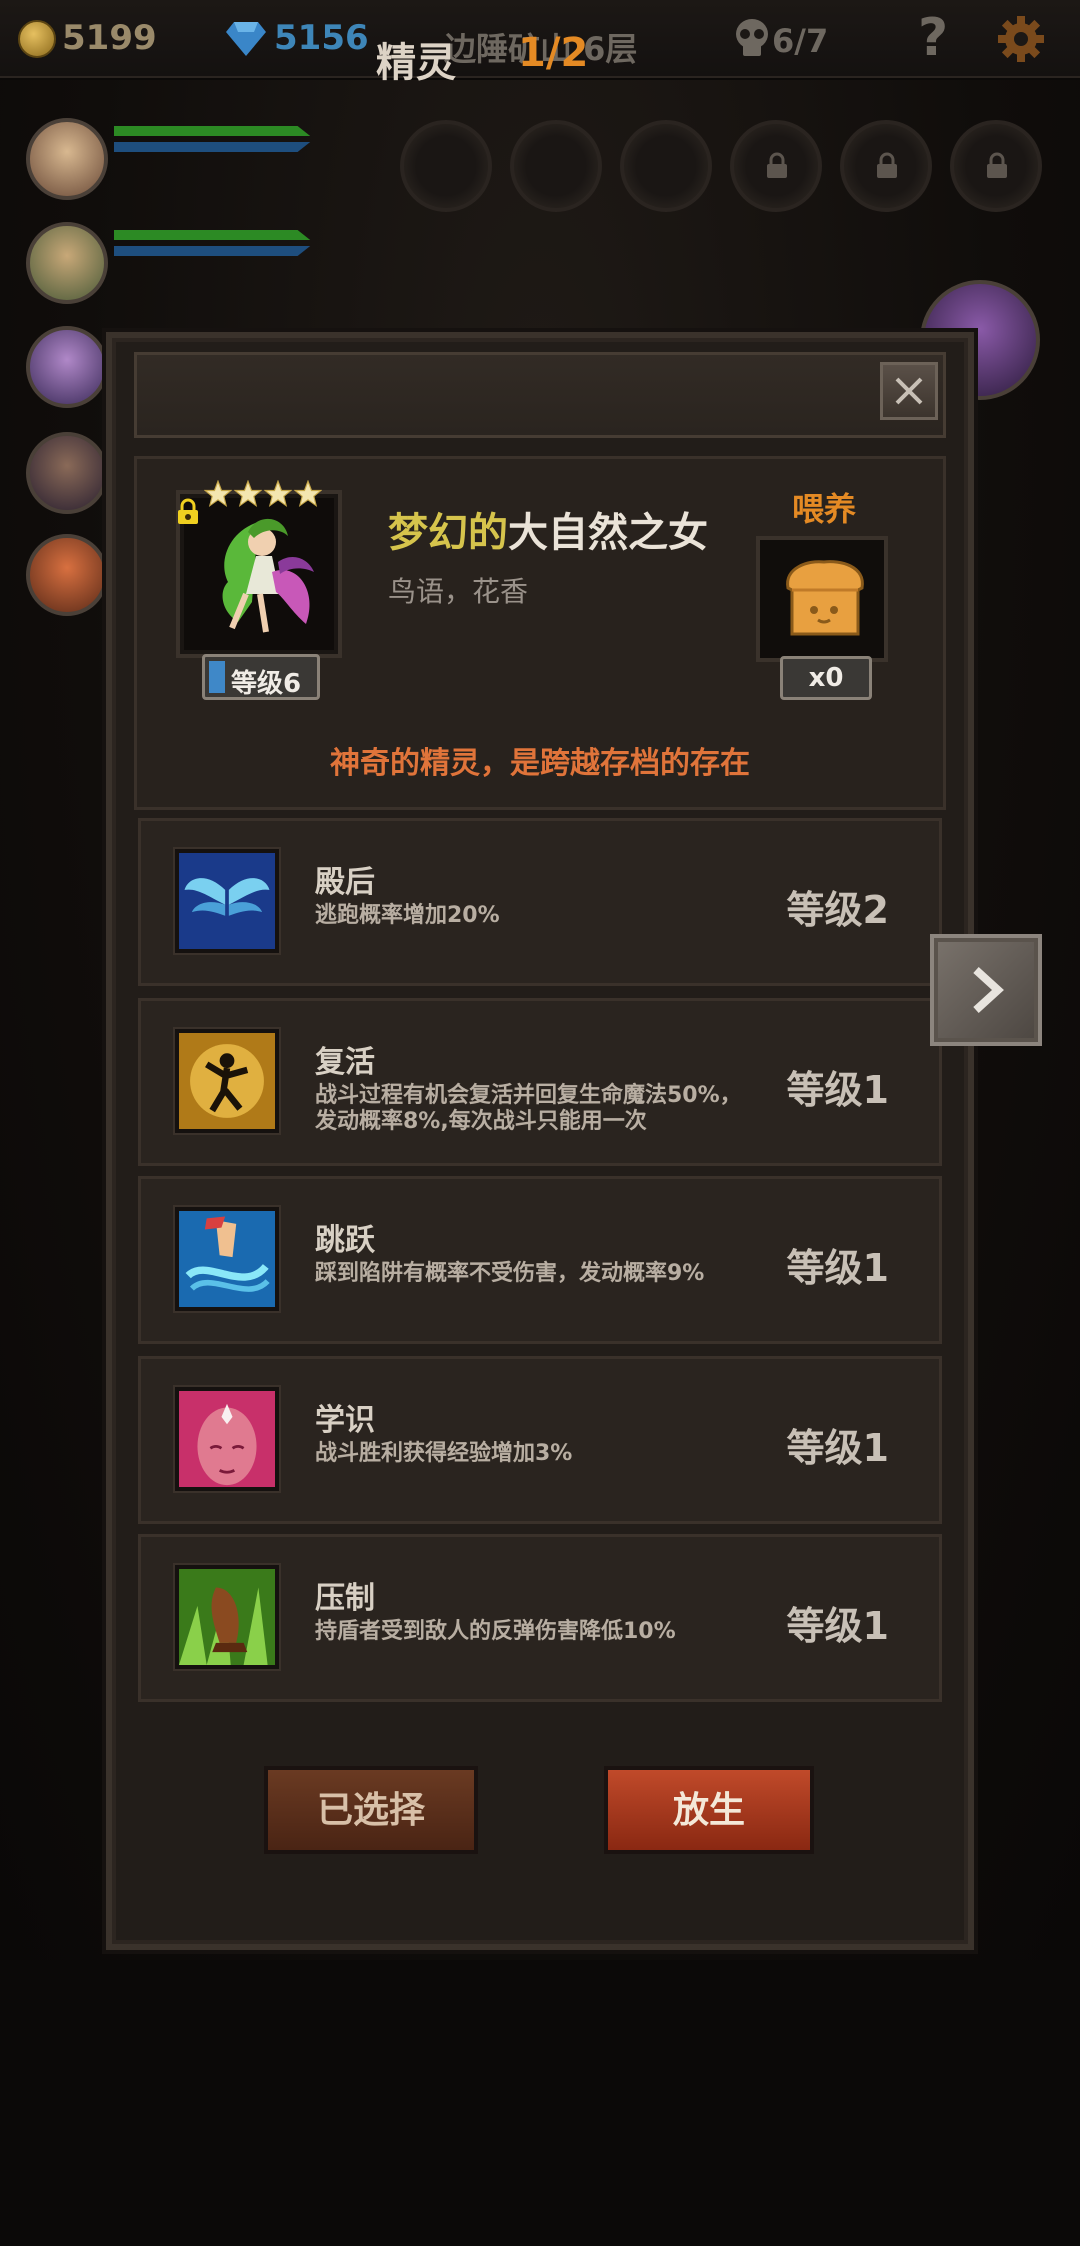 This screenshot has width=1080, height=2246. I want to click on bread-icon, so click(825, 598).